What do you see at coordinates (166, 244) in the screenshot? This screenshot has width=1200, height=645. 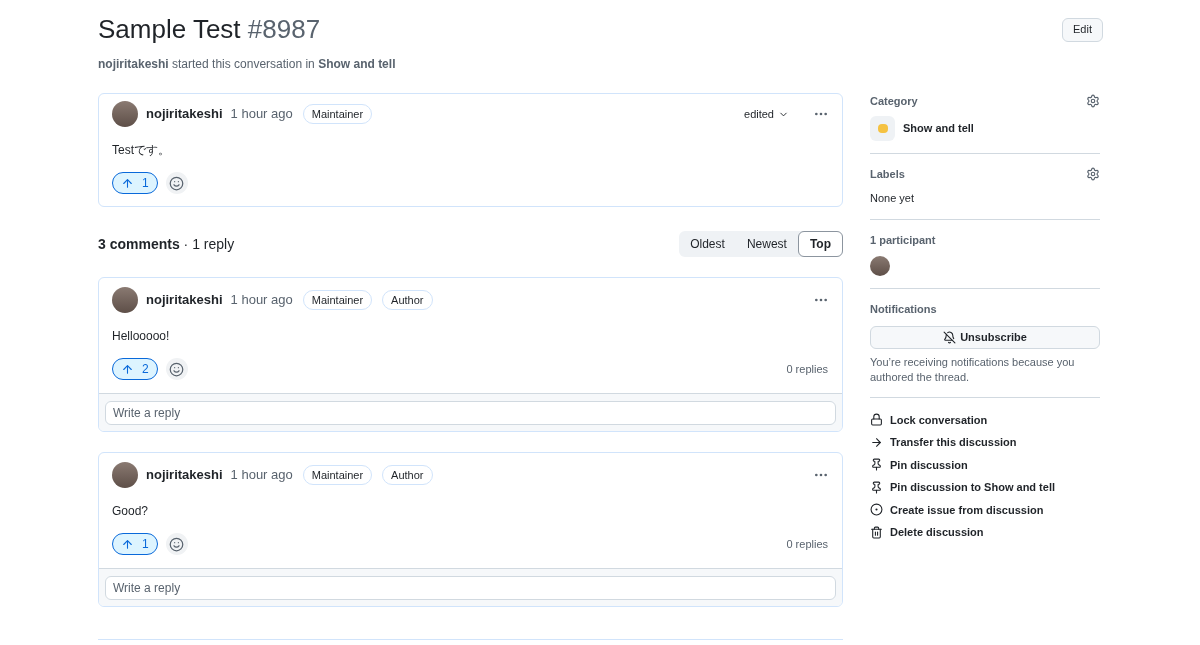 I see `comments-count: 3 comments · 1 reply` at bounding box center [166, 244].